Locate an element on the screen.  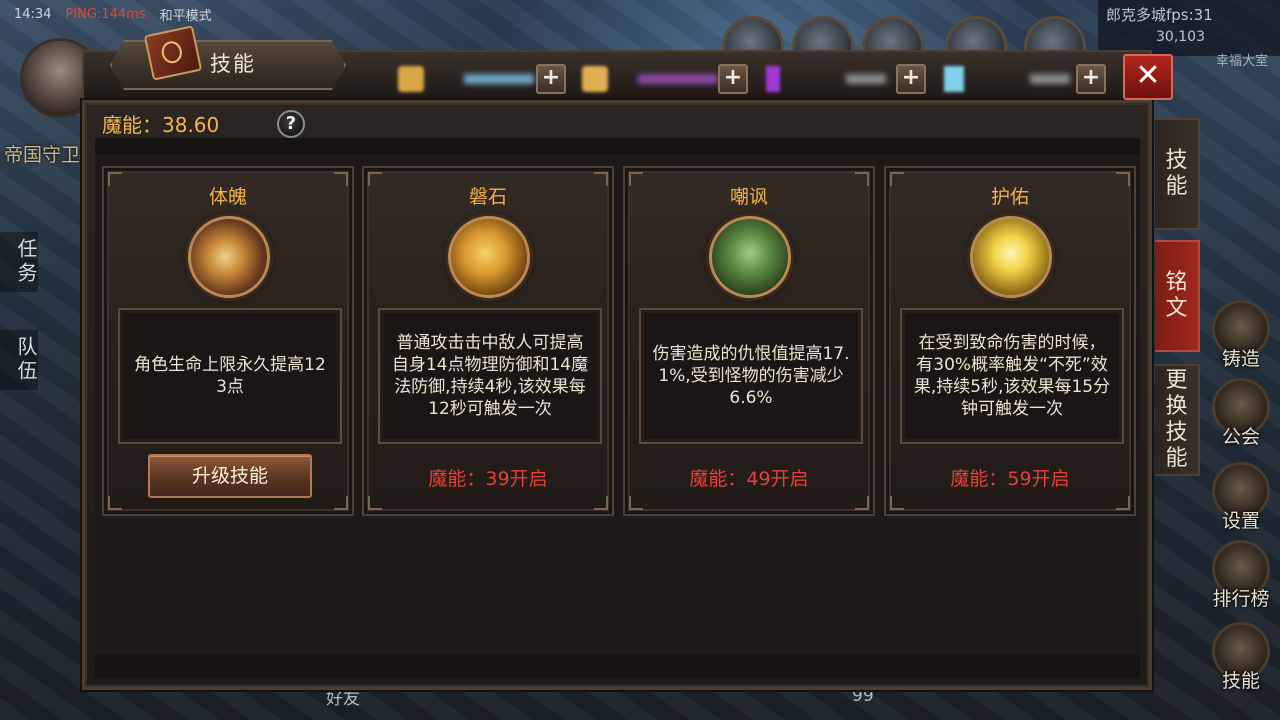
tab-inscription-label: 铭文 is located at coordinates (1176, 295).